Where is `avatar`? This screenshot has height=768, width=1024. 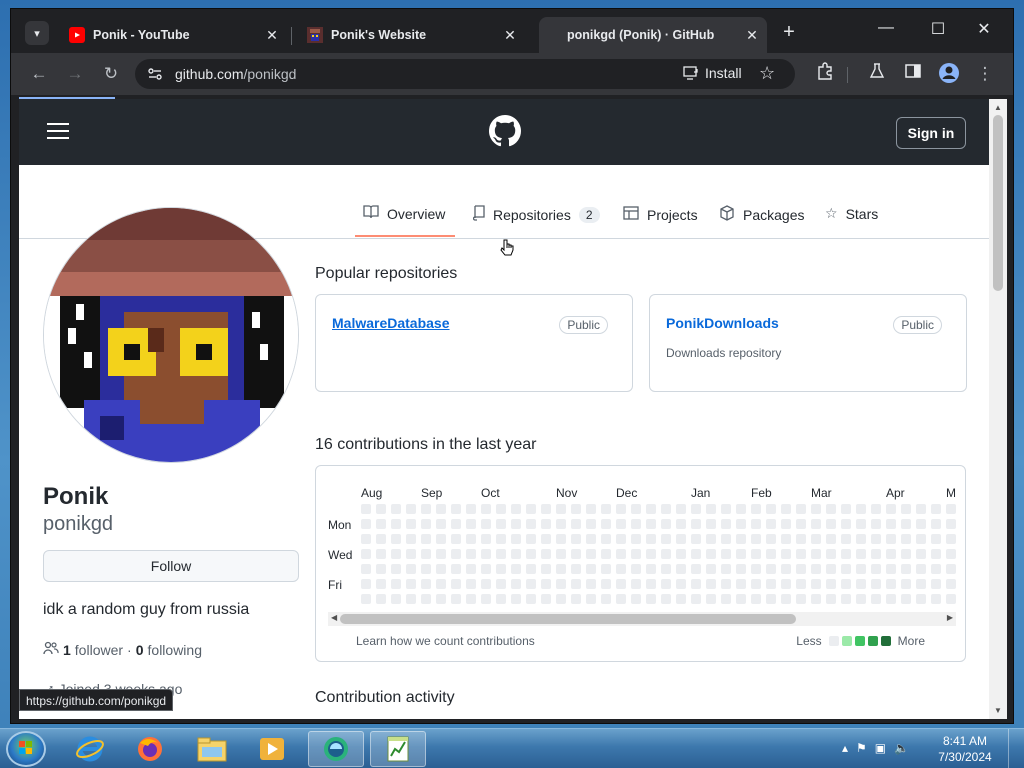 avatar is located at coordinates (171, 335).